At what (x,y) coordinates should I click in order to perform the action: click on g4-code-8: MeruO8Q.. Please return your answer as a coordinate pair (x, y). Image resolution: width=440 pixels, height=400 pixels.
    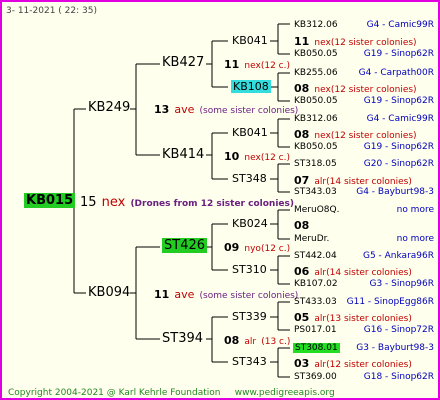
    Looking at the image, I should click on (317, 210).